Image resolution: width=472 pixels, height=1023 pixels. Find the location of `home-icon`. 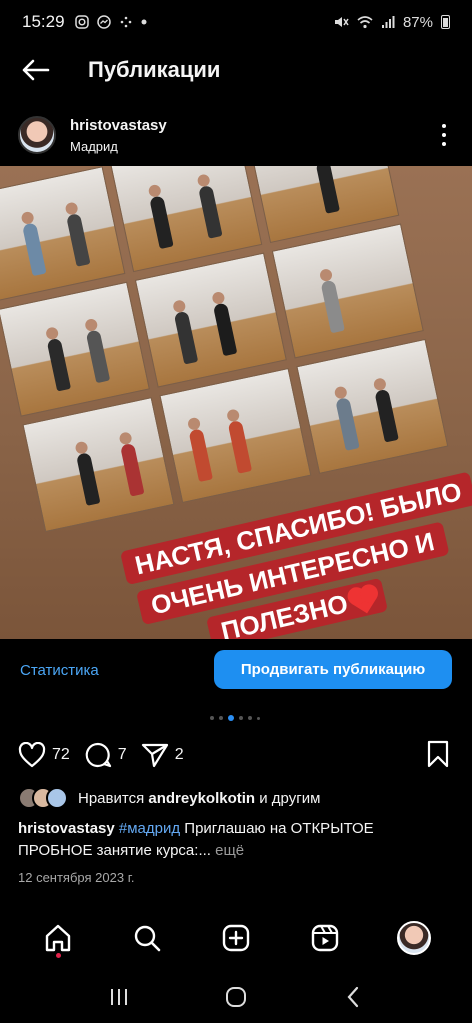

home-icon is located at coordinates (58, 938).